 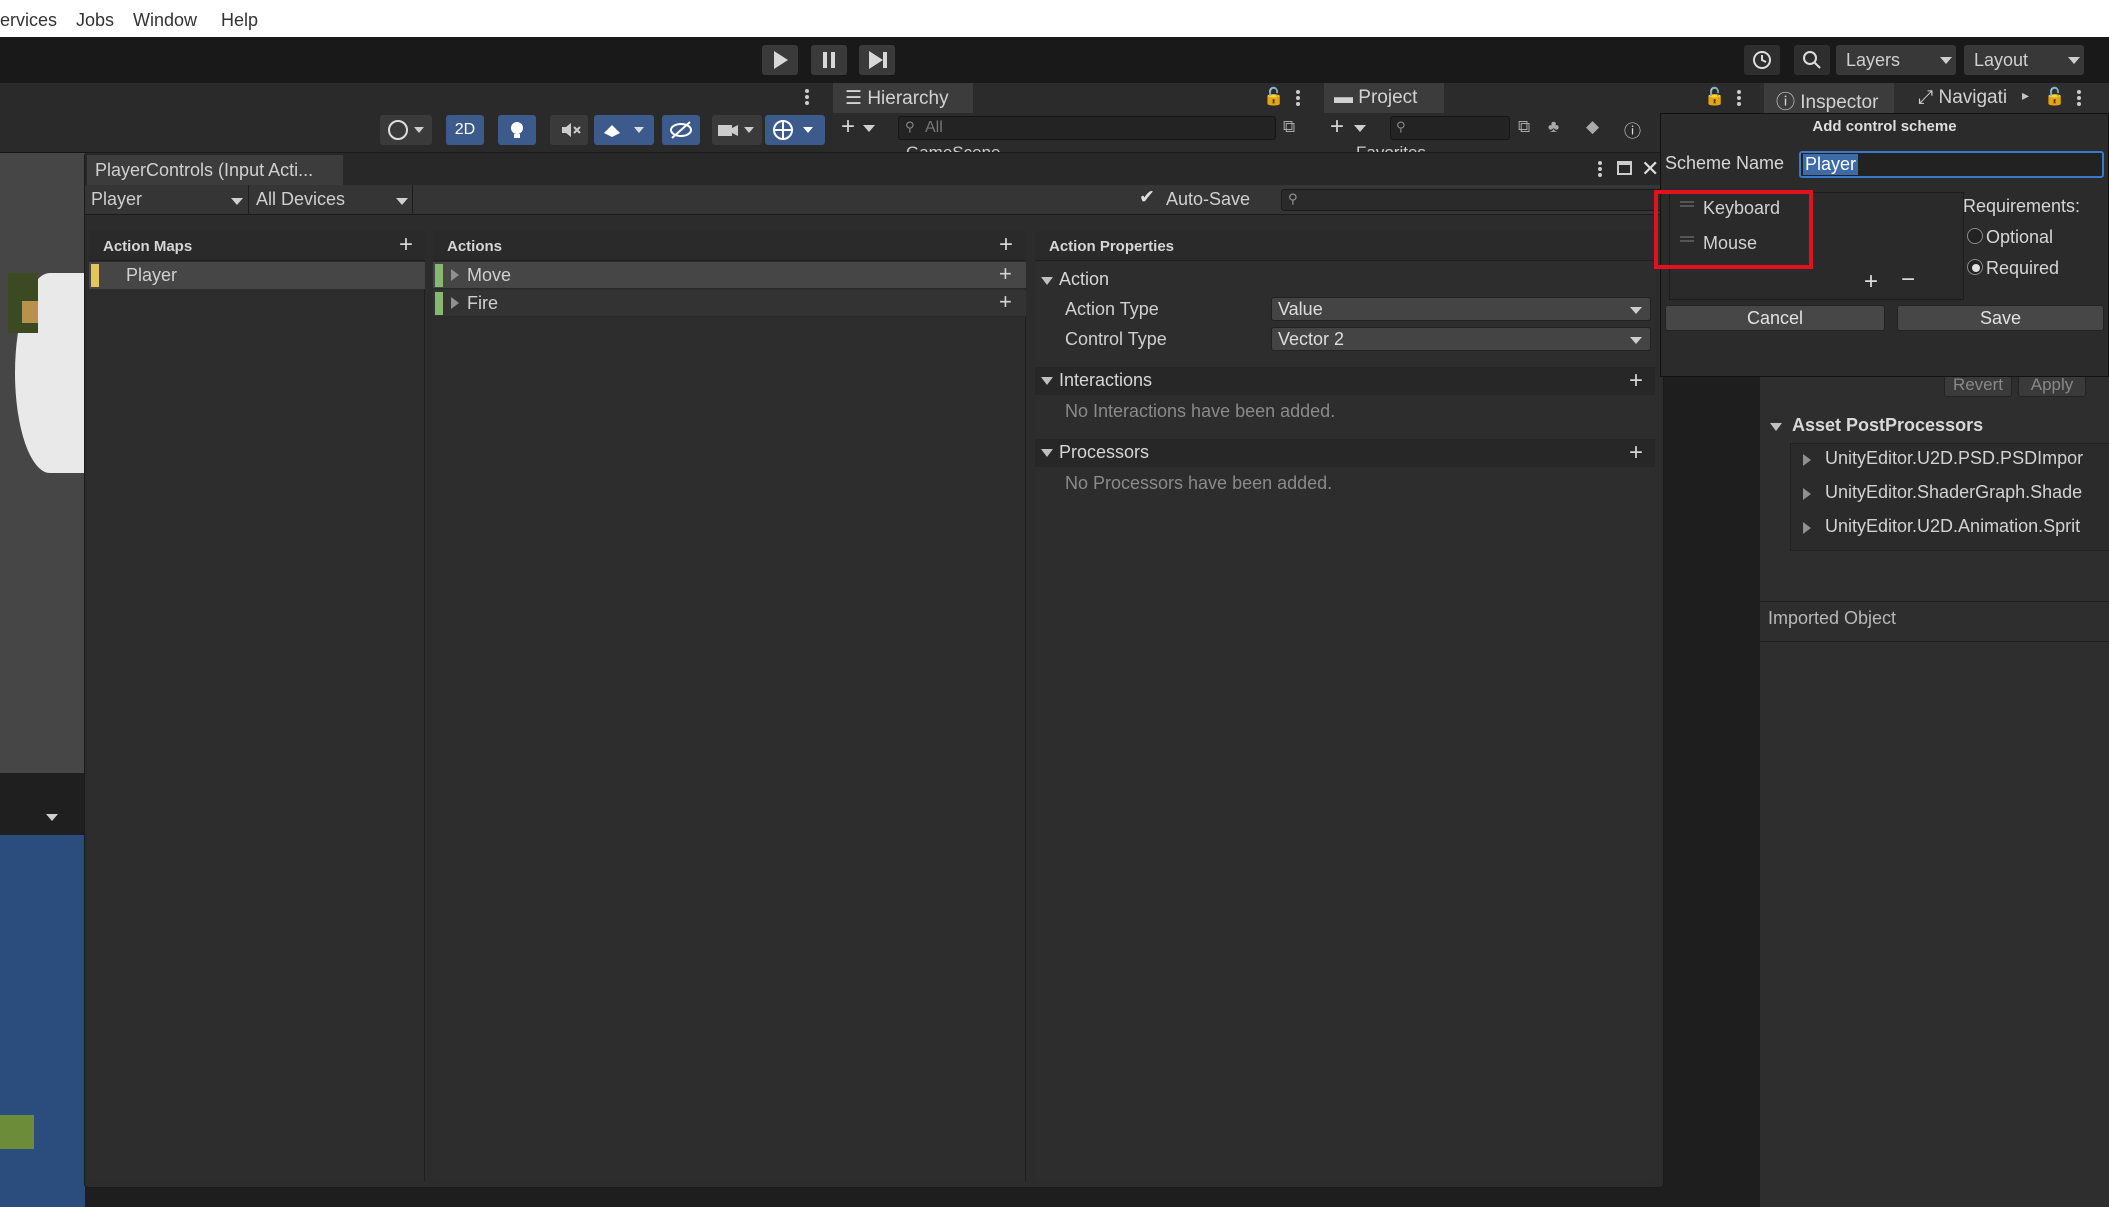 I want to click on action-type-dropdown: Value, so click(x=1461, y=309).